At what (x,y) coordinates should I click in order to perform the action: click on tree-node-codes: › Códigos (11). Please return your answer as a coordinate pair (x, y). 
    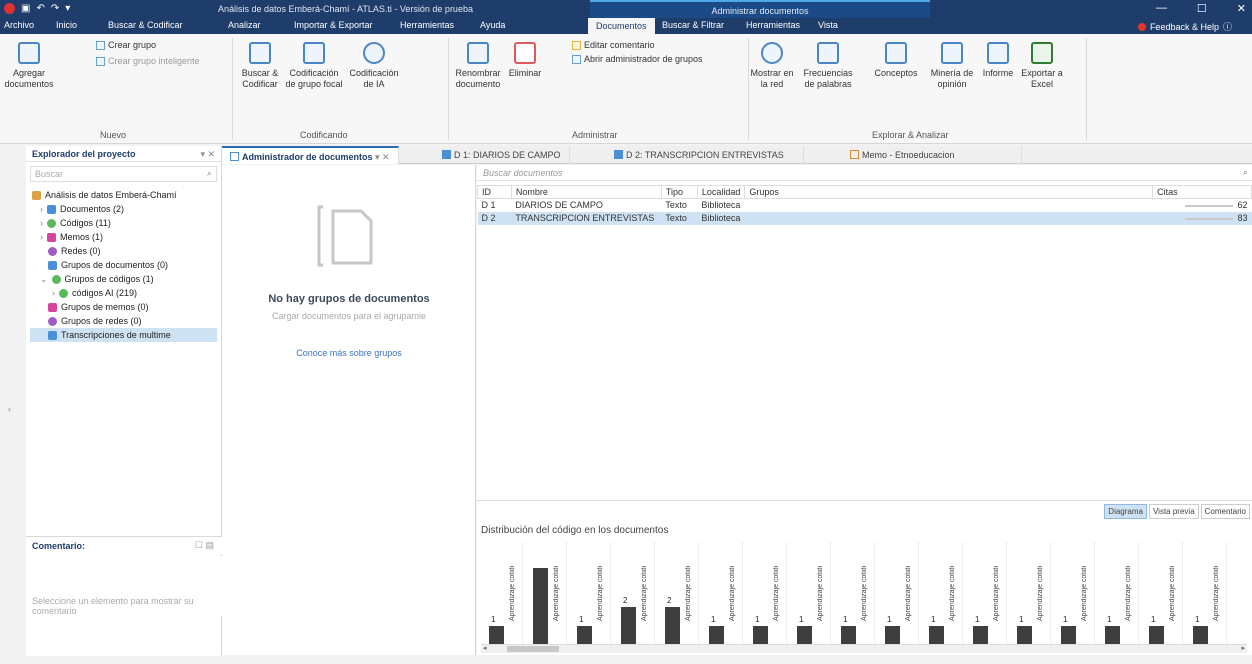
    Looking at the image, I should click on (123, 223).